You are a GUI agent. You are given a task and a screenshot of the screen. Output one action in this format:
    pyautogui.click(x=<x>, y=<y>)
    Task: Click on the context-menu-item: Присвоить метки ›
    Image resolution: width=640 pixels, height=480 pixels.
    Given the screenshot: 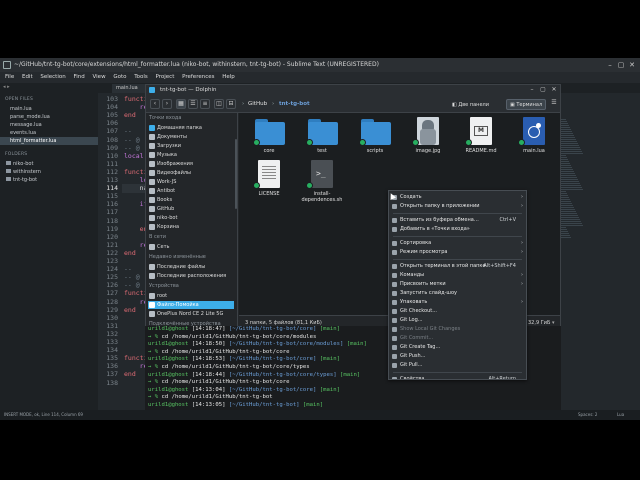 What is the action you would take?
    pyautogui.click(x=457, y=284)
    